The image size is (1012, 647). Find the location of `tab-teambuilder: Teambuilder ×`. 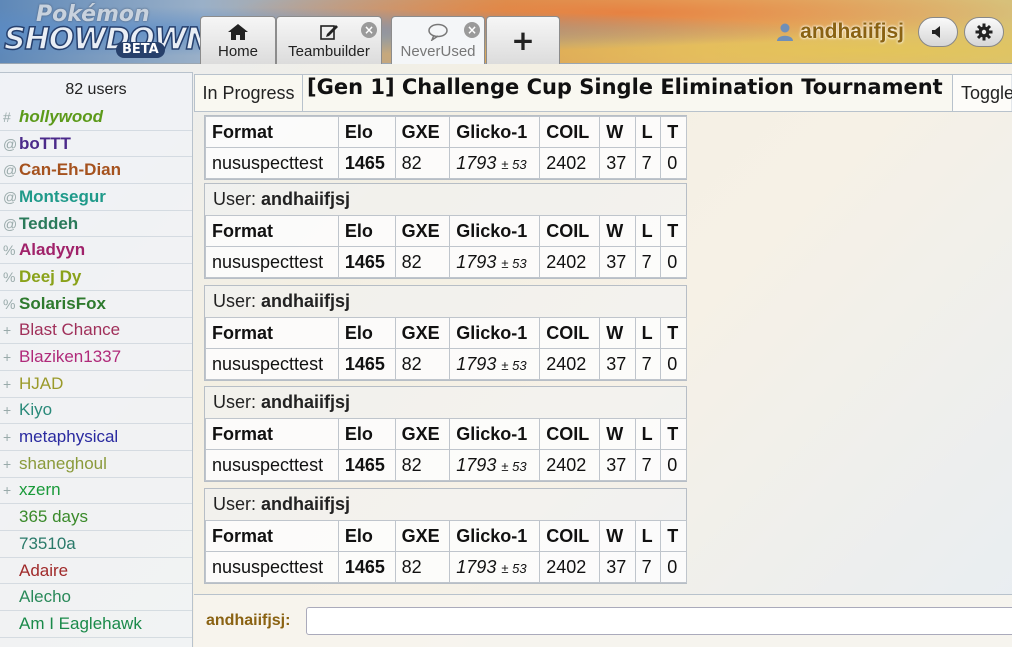

tab-teambuilder: Teambuilder × is located at coordinates (329, 40).